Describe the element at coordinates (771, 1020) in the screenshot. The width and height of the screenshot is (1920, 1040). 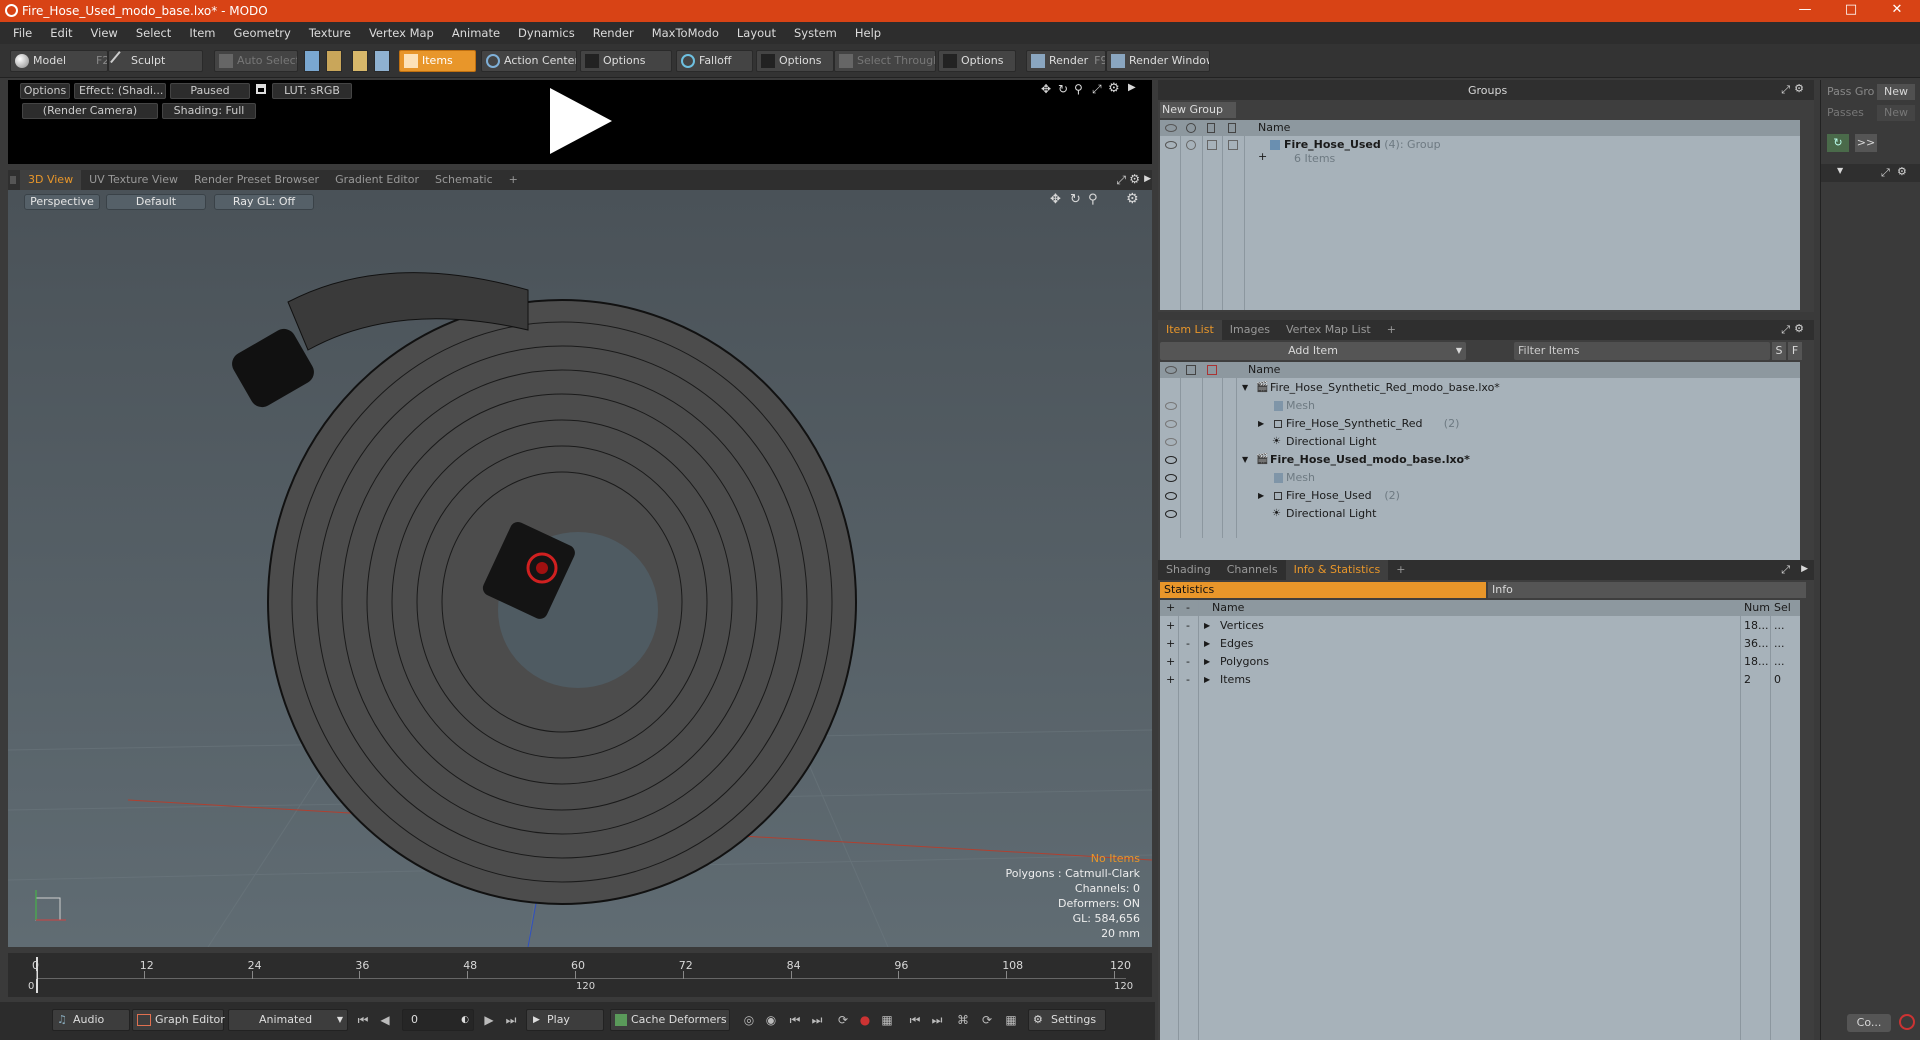
I see `auto-key-icon: ◉` at that location.